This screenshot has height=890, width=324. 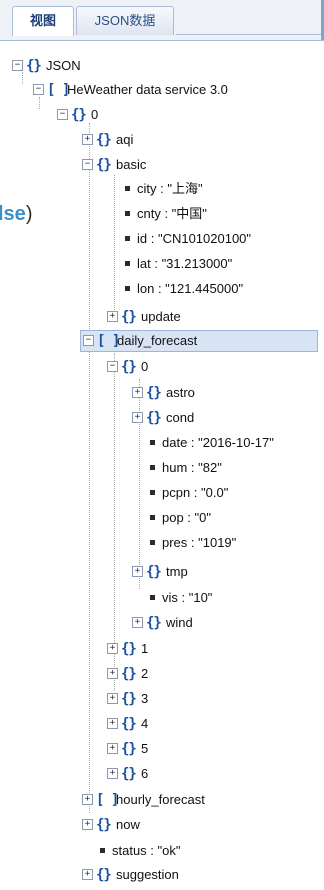 I want to click on tree-node-suggestion: + {} suggestion, so click(x=152, y=875).